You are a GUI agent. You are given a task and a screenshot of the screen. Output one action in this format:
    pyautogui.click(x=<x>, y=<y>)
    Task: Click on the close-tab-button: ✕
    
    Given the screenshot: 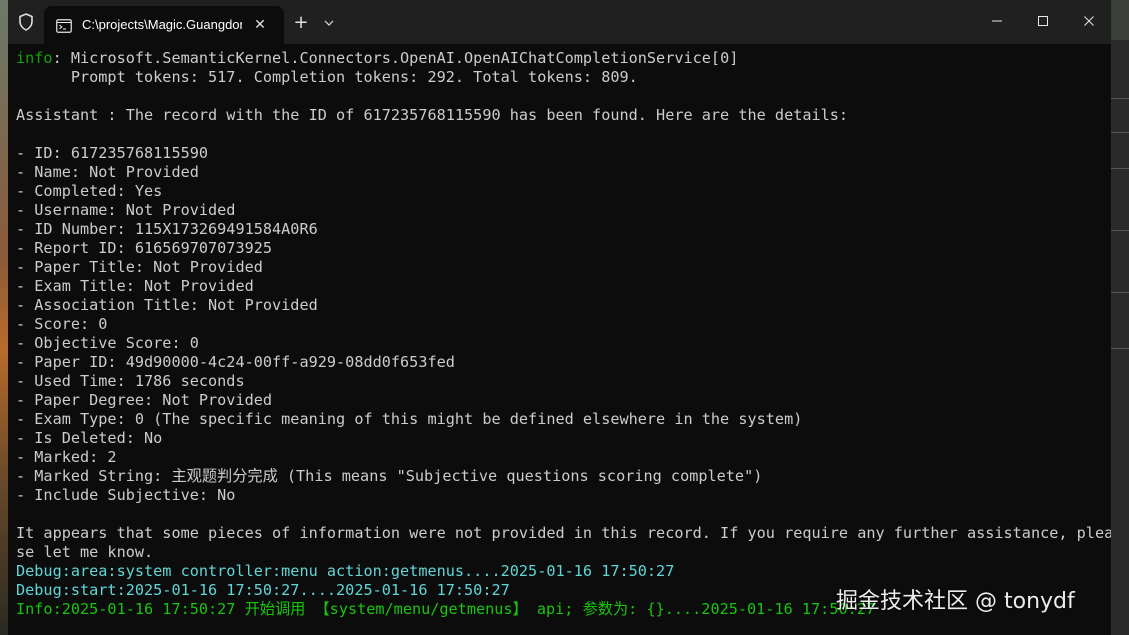 What is the action you would take?
    pyautogui.click(x=260, y=25)
    